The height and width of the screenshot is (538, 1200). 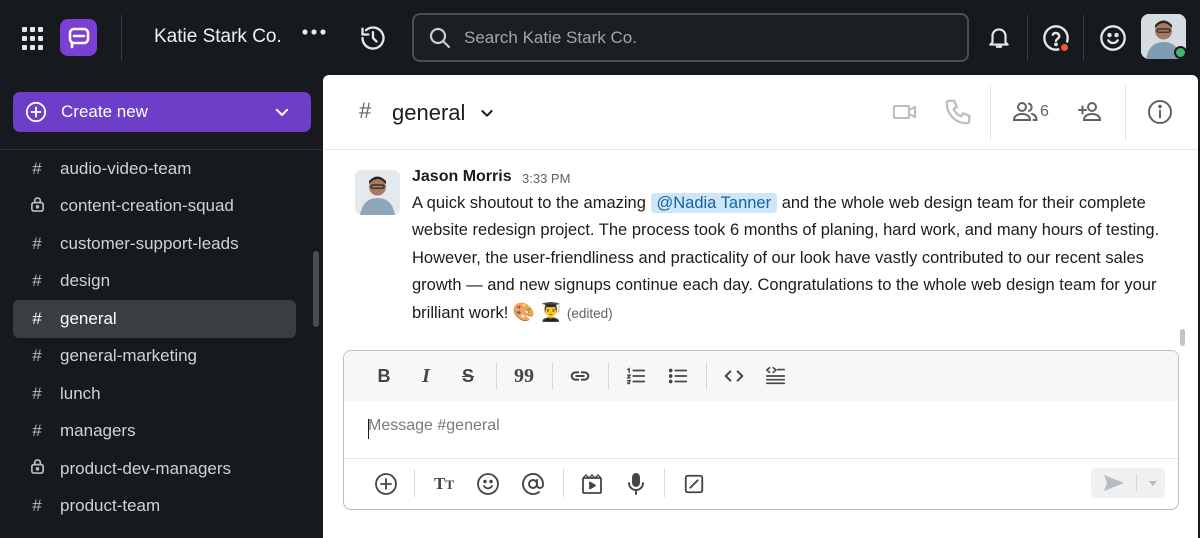 I want to click on link-icon, so click(x=580, y=376).